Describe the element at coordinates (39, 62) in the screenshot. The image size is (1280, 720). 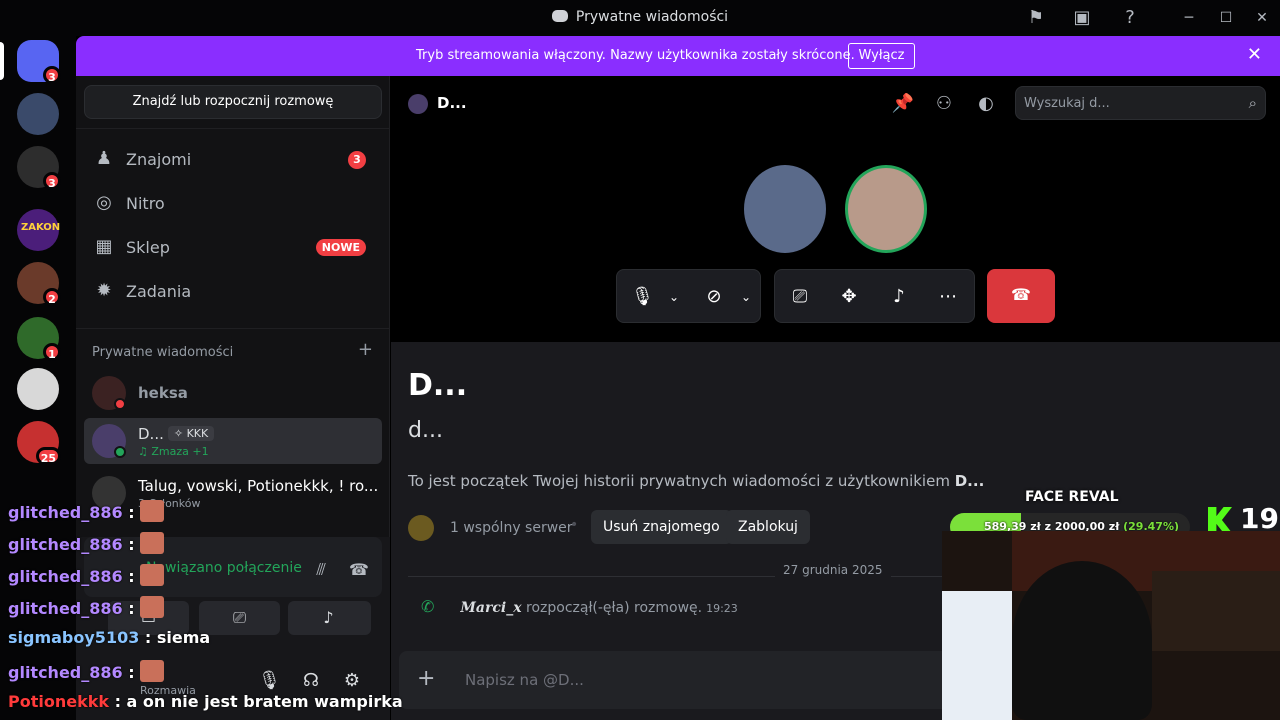
I see `guild-icon-home-discord: 3` at that location.